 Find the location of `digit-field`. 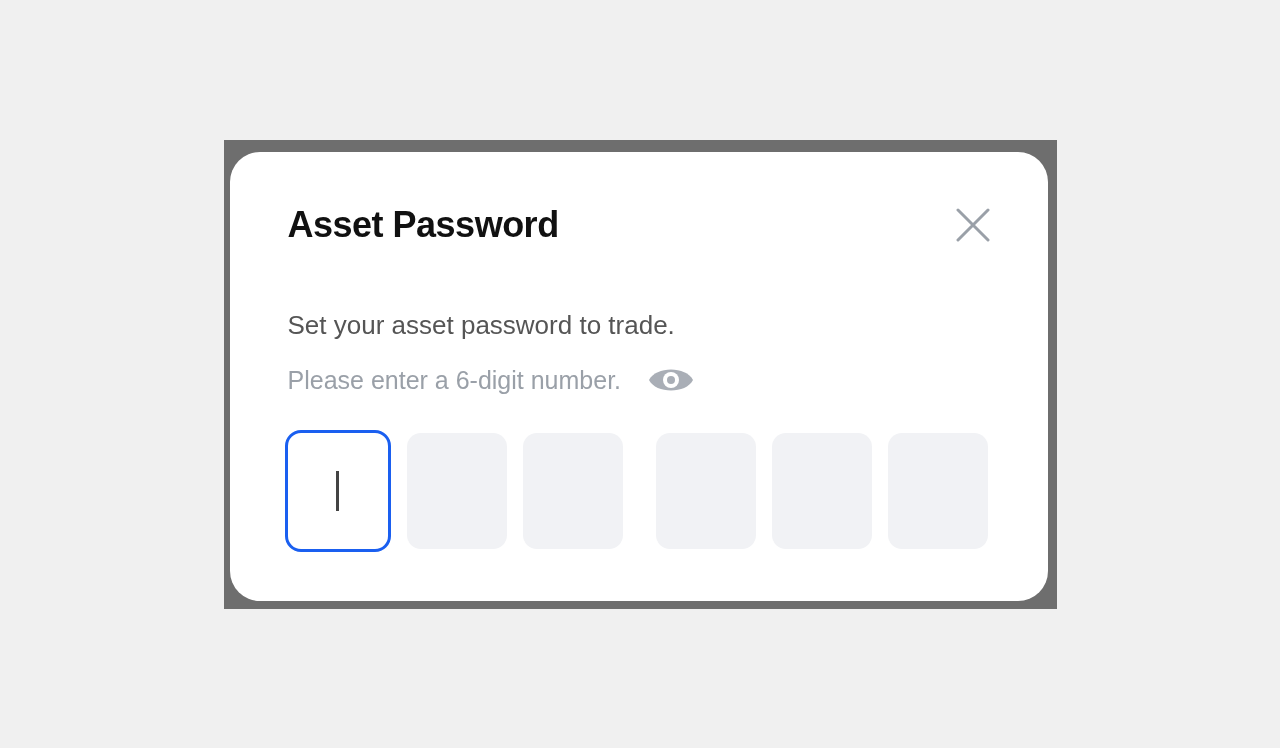

digit-field is located at coordinates (337, 491).